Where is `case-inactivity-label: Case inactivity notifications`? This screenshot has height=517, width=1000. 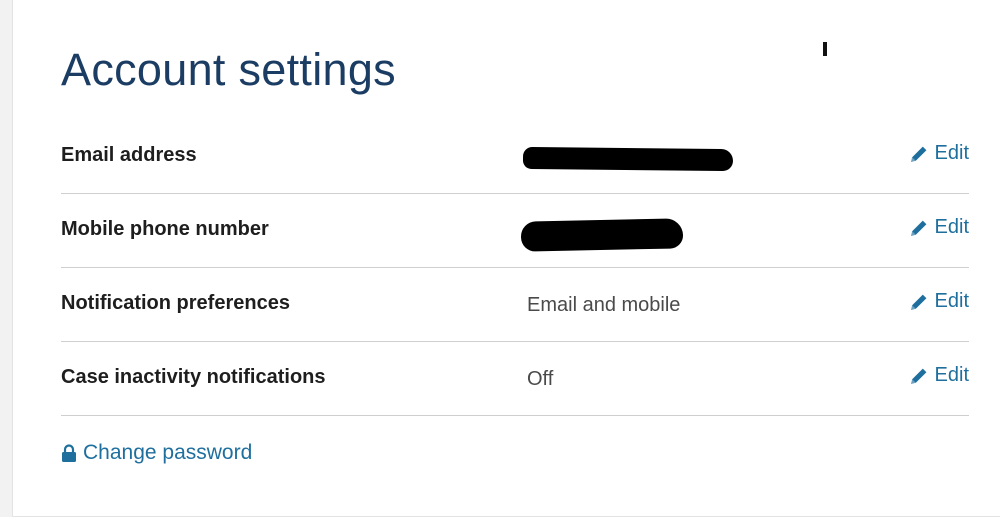 case-inactivity-label: Case inactivity notifications is located at coordinates (193, 377).